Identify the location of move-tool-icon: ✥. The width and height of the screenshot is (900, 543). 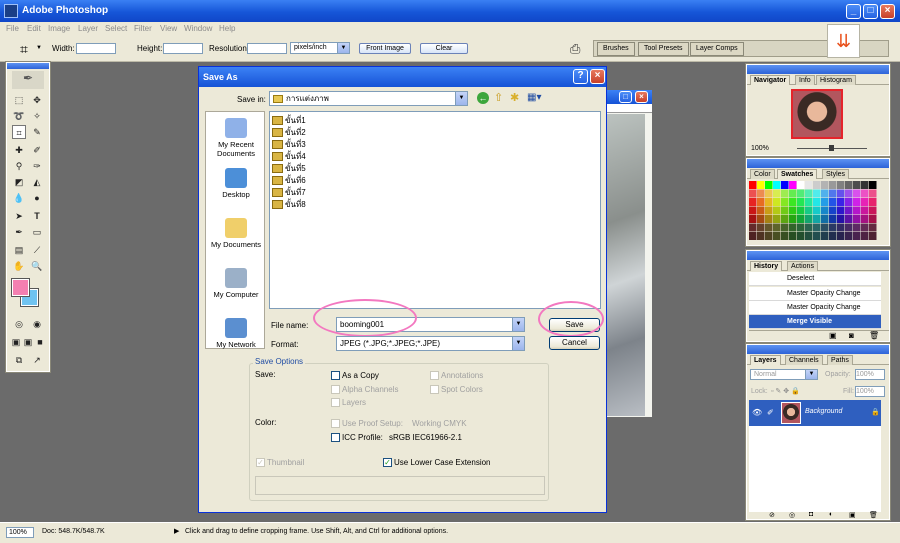
(37, 100).